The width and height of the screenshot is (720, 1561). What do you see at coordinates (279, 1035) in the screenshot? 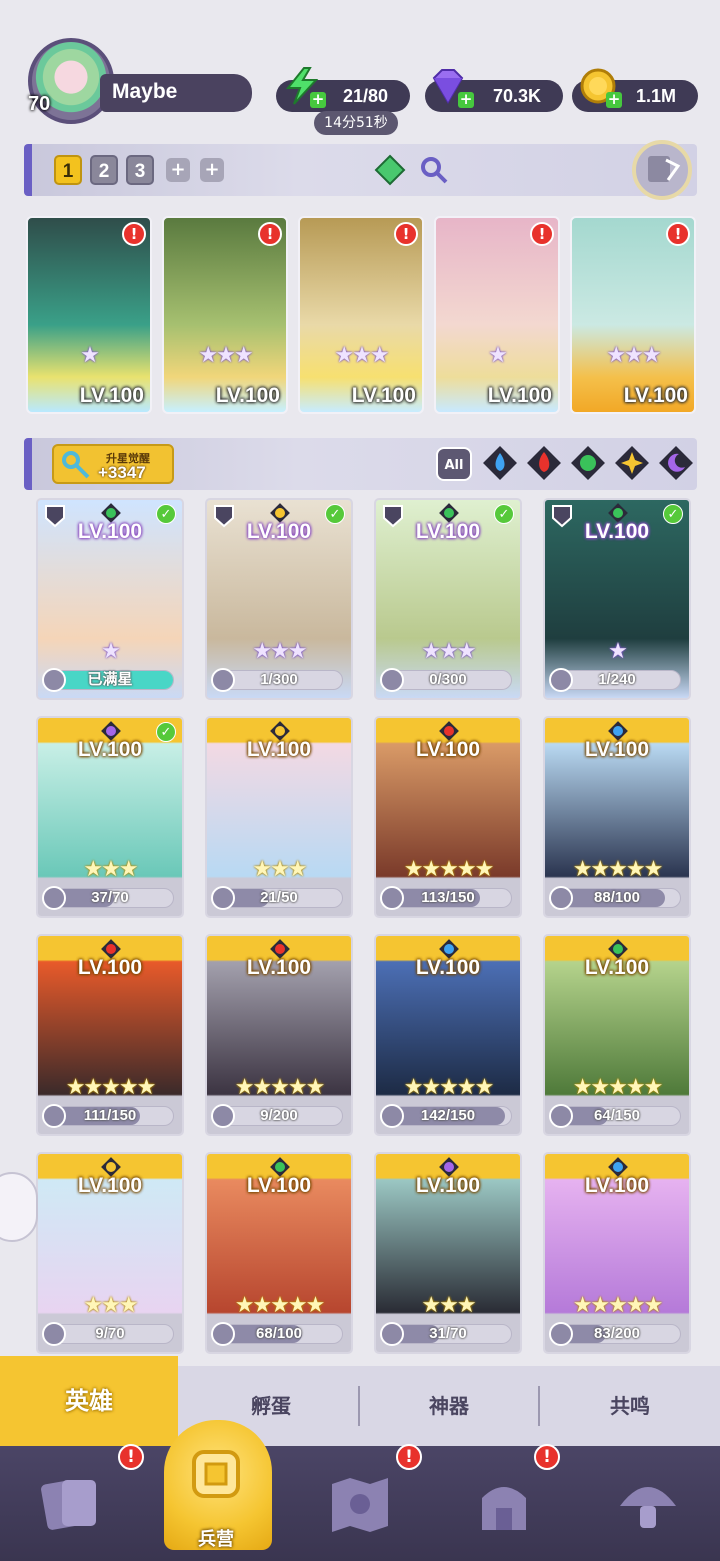
I see `hero-card: LV.100 ★★★★★ 9/200` at bounding box center [279, 1035].